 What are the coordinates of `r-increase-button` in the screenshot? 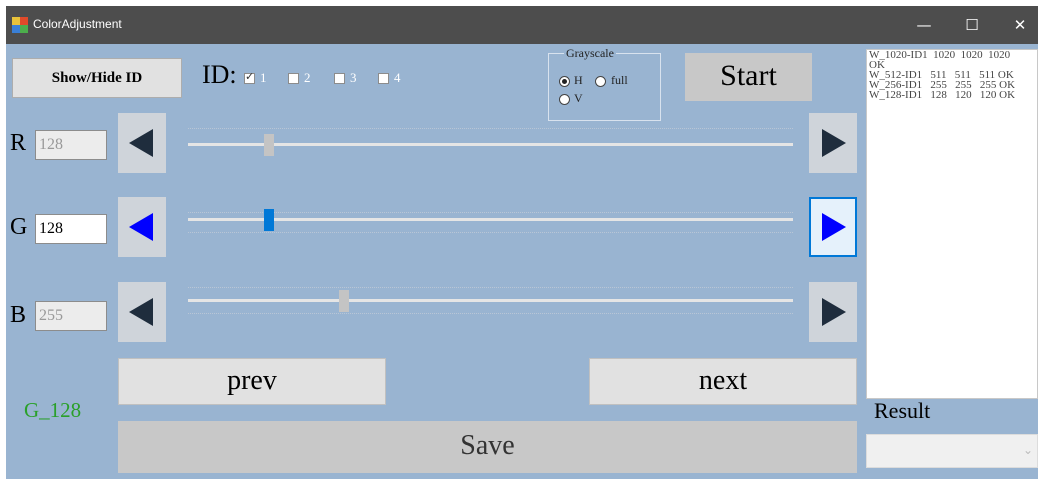 It's located at (833, 143).